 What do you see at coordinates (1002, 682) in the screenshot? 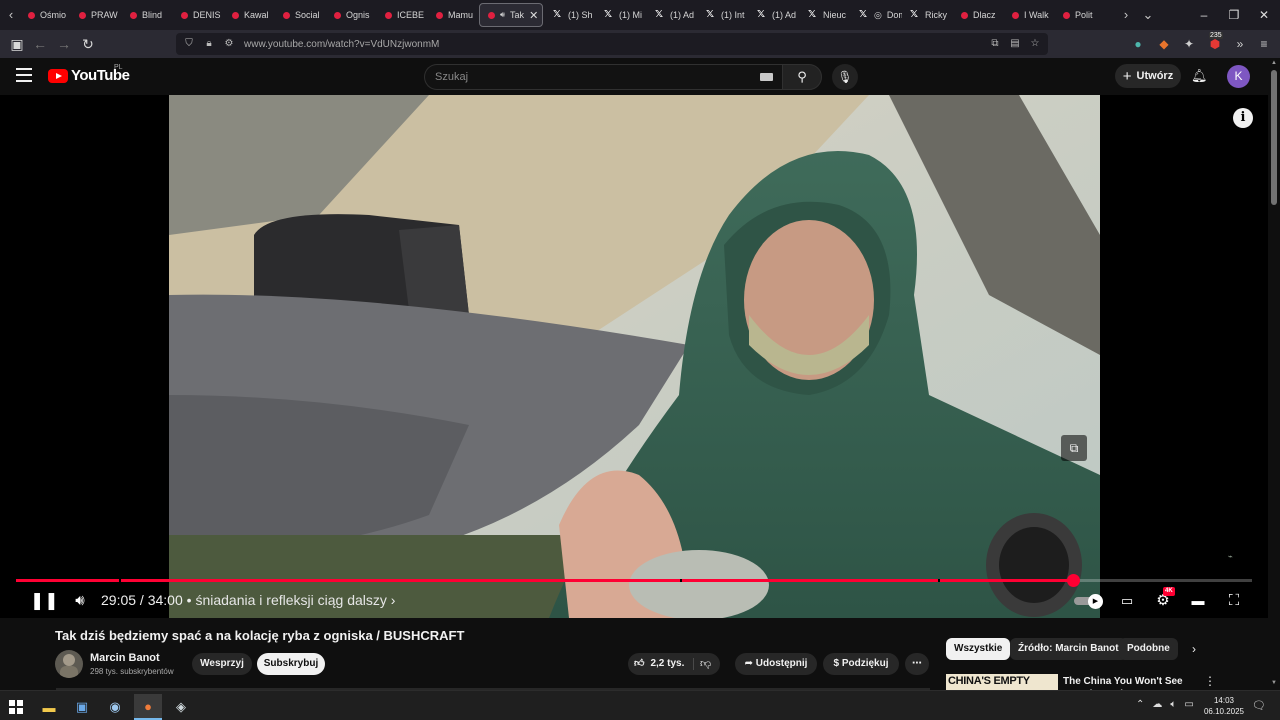
I see `related-video-thumbnail: CHINA'S EMPTY LANDS` at bounding box center [1002, 682].